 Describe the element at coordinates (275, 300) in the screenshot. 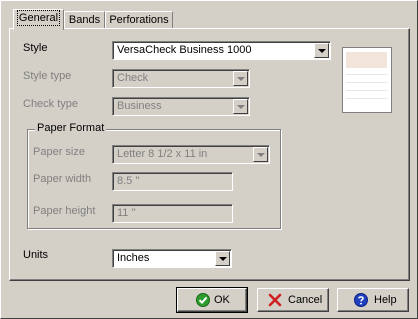

I see `red-x-icon` at that location.